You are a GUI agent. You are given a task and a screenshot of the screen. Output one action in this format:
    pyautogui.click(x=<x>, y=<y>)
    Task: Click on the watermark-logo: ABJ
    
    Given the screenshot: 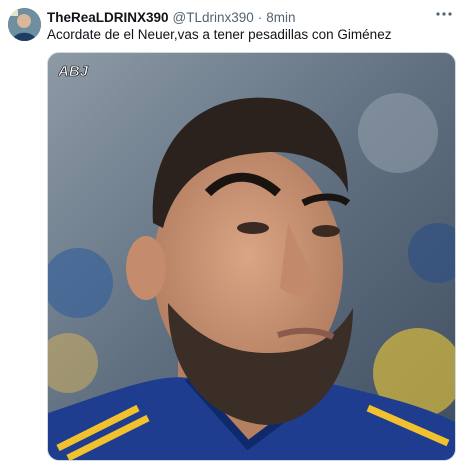 What is the action you would take?
    pyautogui.click(x=84, y=73)
    